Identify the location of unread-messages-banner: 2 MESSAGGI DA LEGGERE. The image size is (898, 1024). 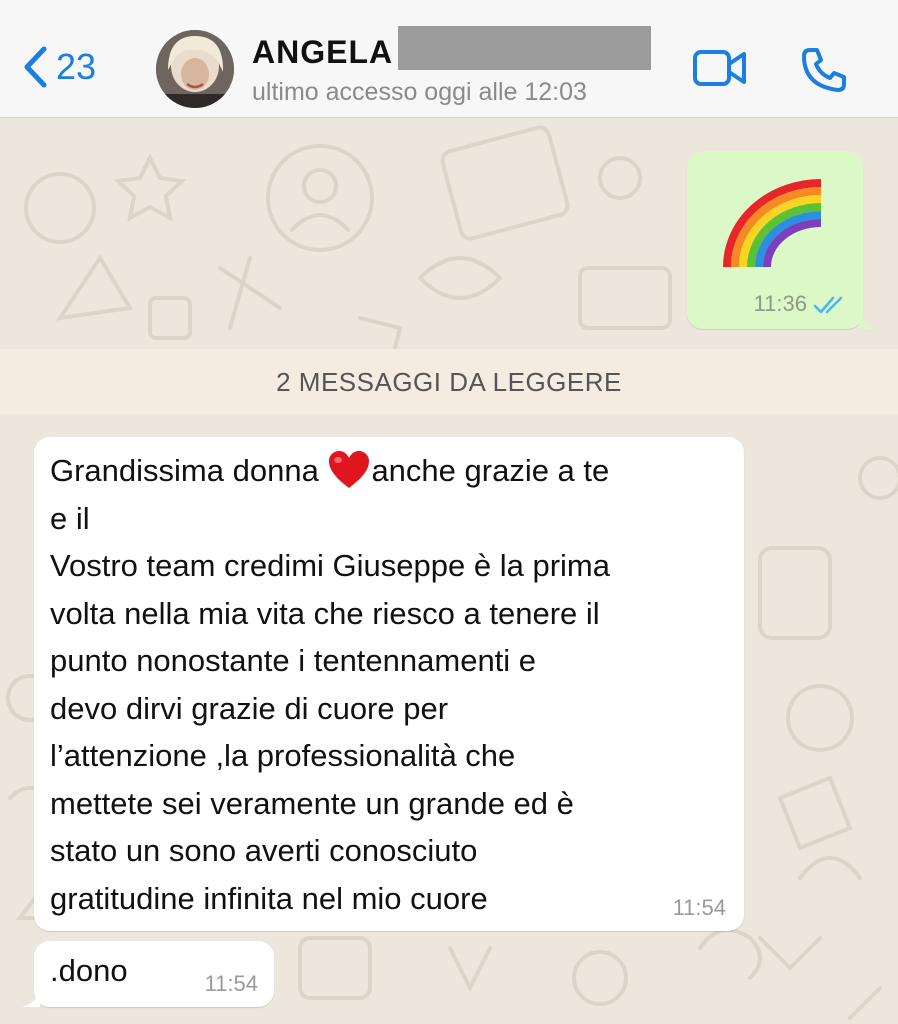
(449, 382).